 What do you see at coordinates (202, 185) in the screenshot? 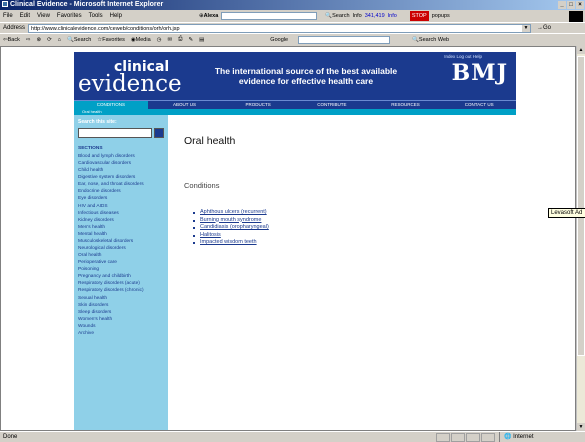
I see `conditions-heading: Conditions` at bounding box center [202, 185].